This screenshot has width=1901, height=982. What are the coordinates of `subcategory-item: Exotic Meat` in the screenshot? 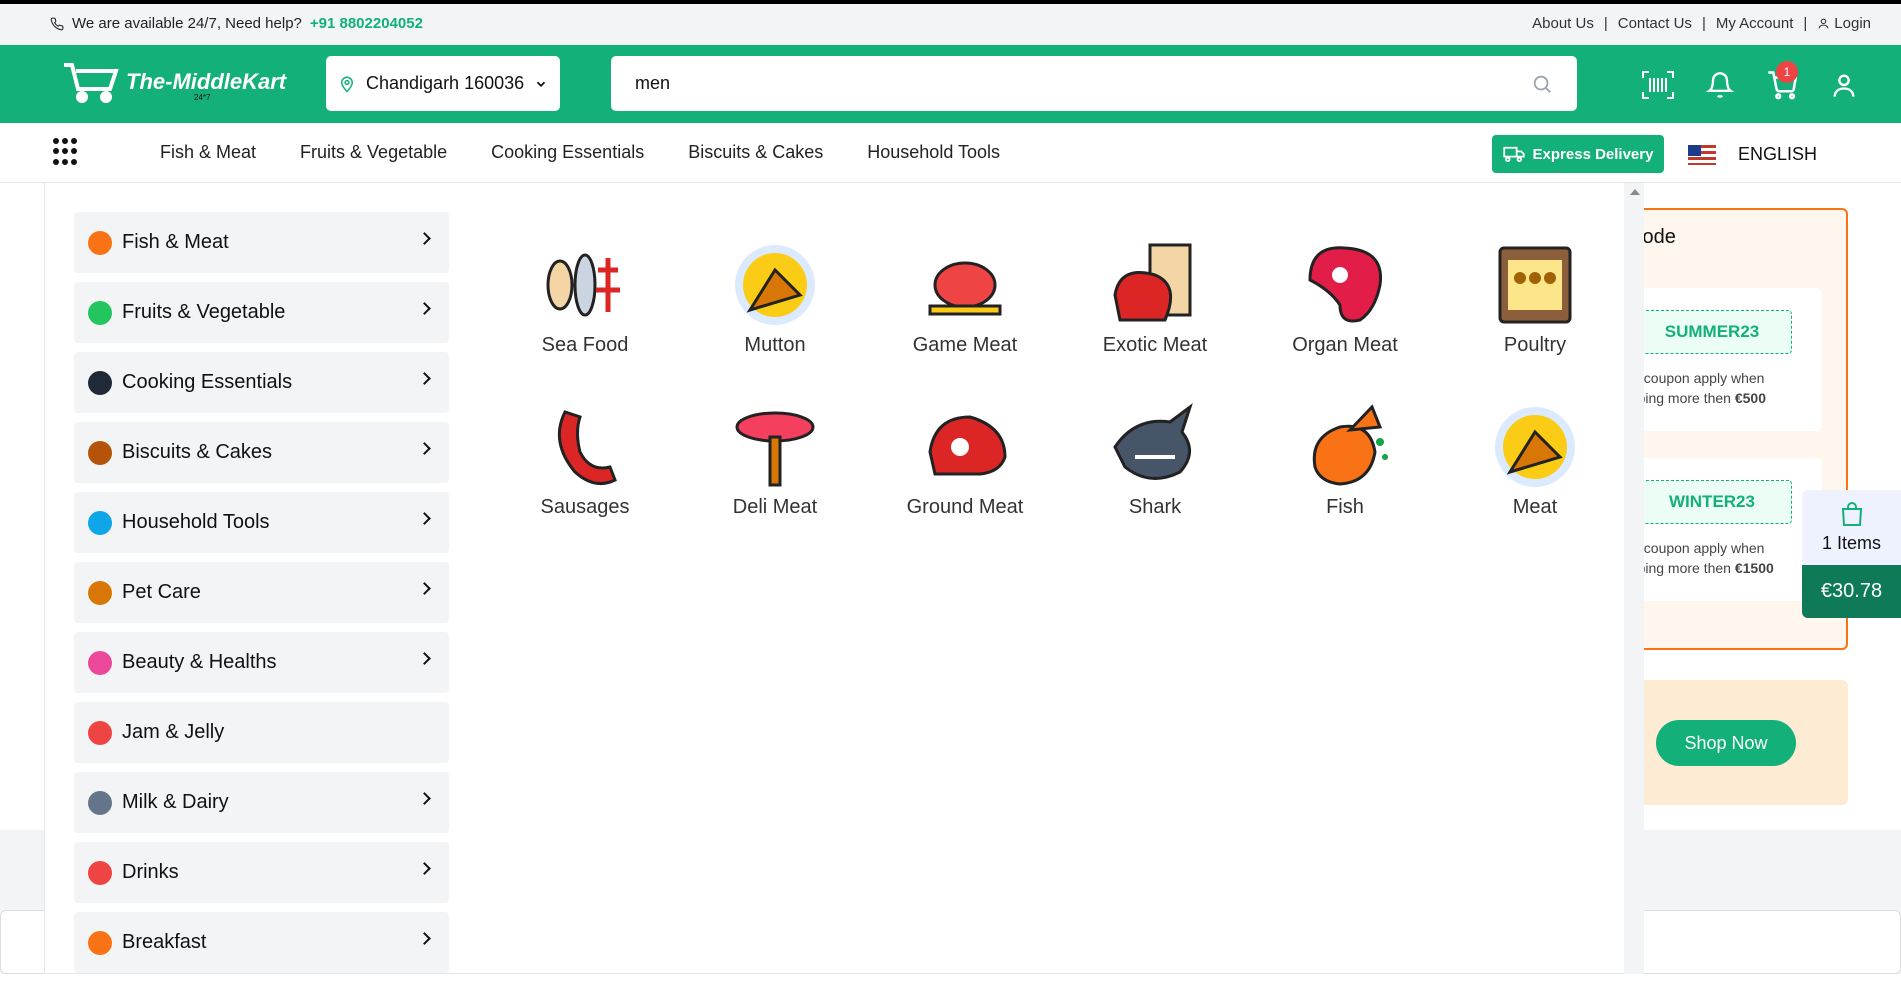 It's located at (1155, 298).